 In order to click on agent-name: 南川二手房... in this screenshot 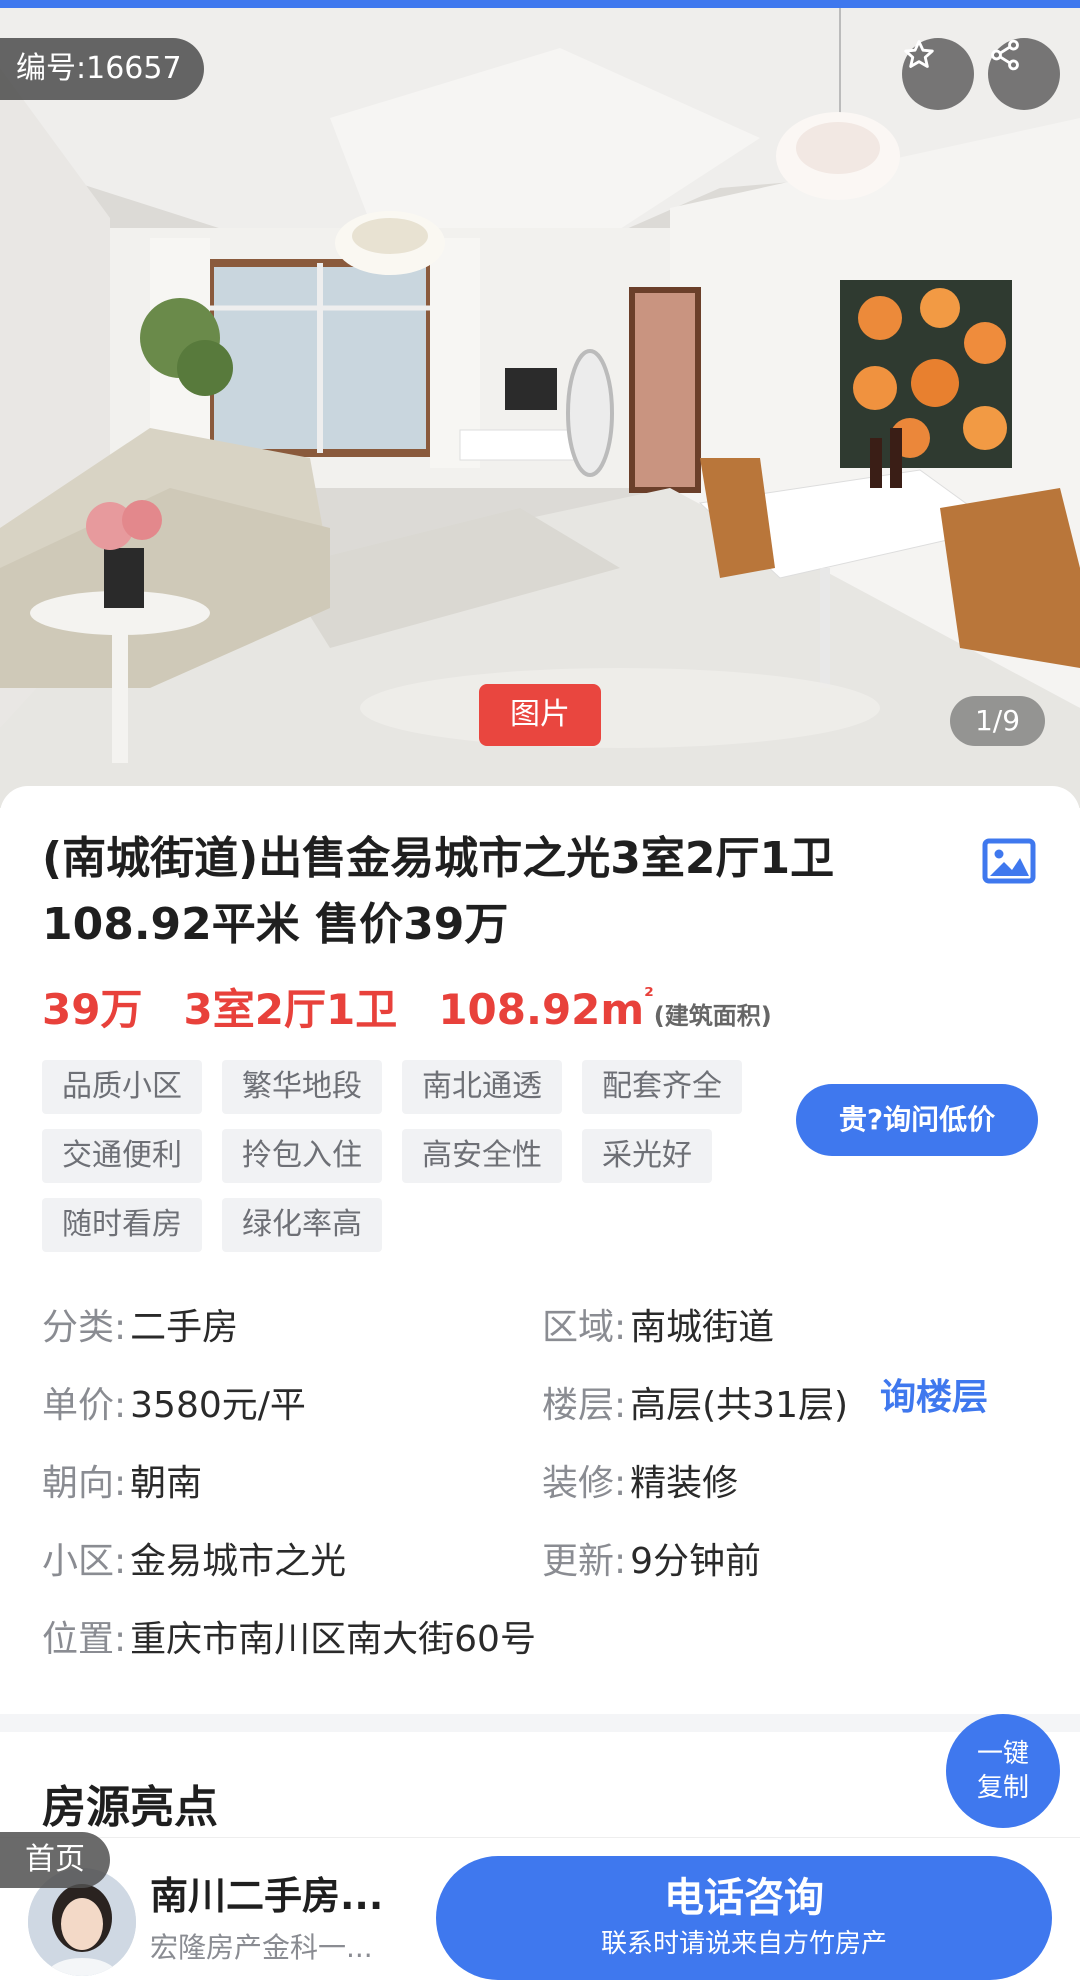, I will do `click(266, 1896)`.